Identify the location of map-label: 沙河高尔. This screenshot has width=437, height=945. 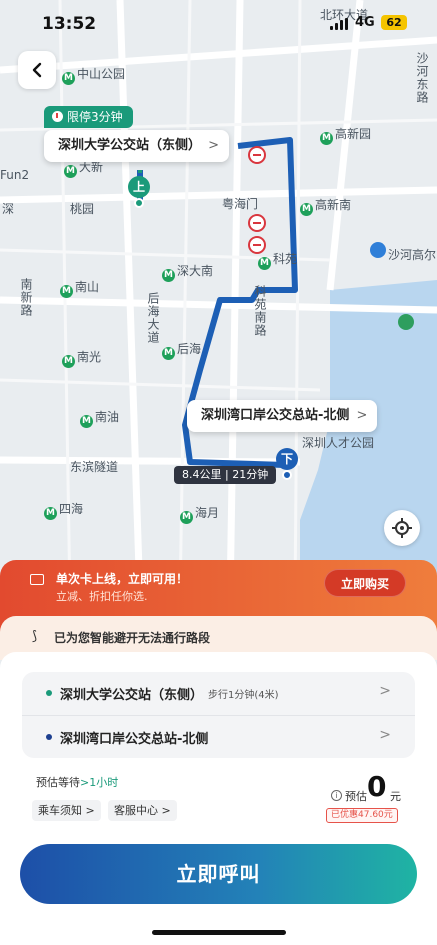
(412, 255).